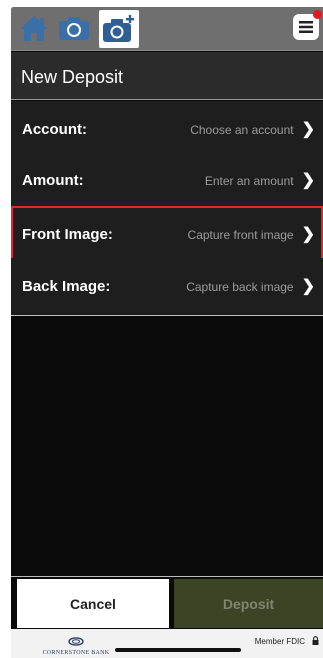 The height and width of the screenshot is (658, 323). I want to click on amount-row: Amount: Enter an amount ❯, so click(167, 181).